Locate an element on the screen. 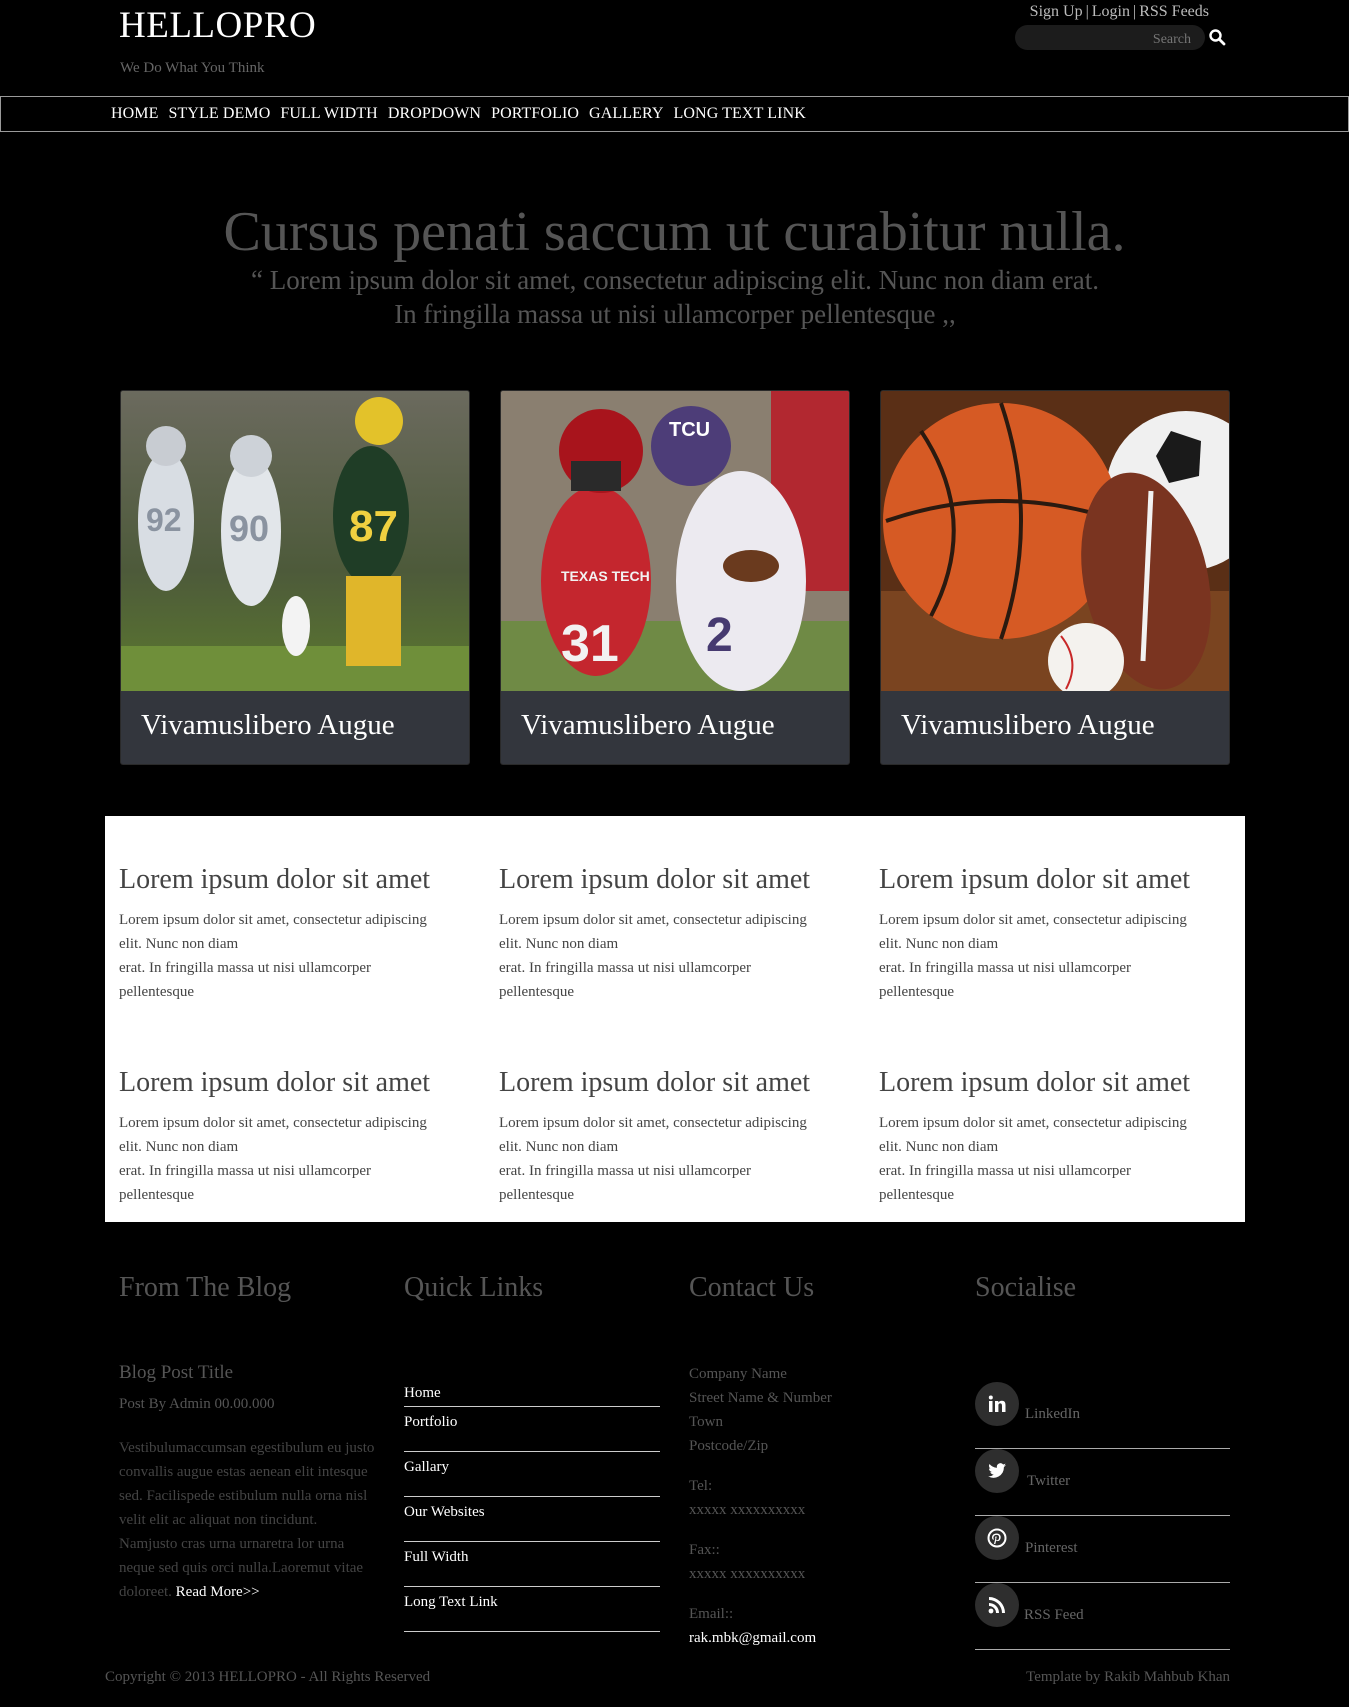 This screenshot has width=1349, height=1707. top-links: Sign Up | Login | RSS Feeds is located at coordinates (1119, 12).